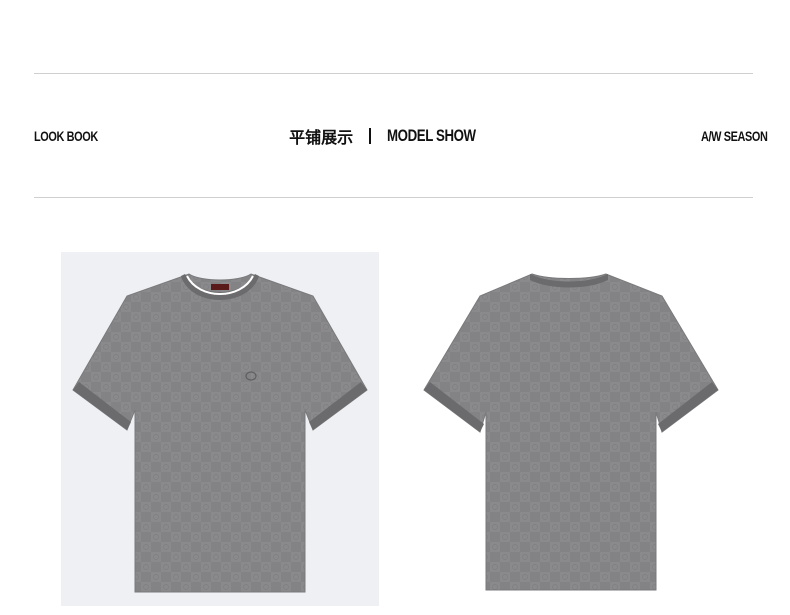 The width and height of the screenshot is (790, 615). Describe the element at coordinates (393, 73) in the screenshot. I see `top-divider` at that location.